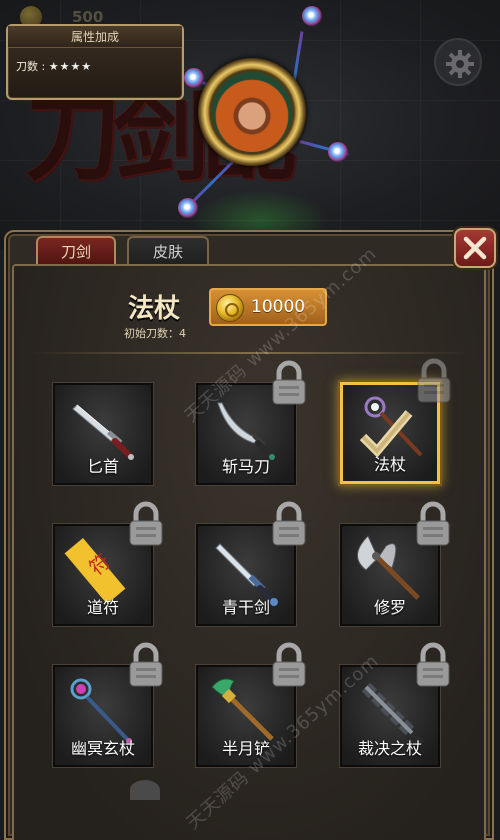 The image size is (500, 840). What do you see at coordinates (245, 466) in the screenshot?
I see `weapon-label: 斩马刀` at bounding box center [245, 466].